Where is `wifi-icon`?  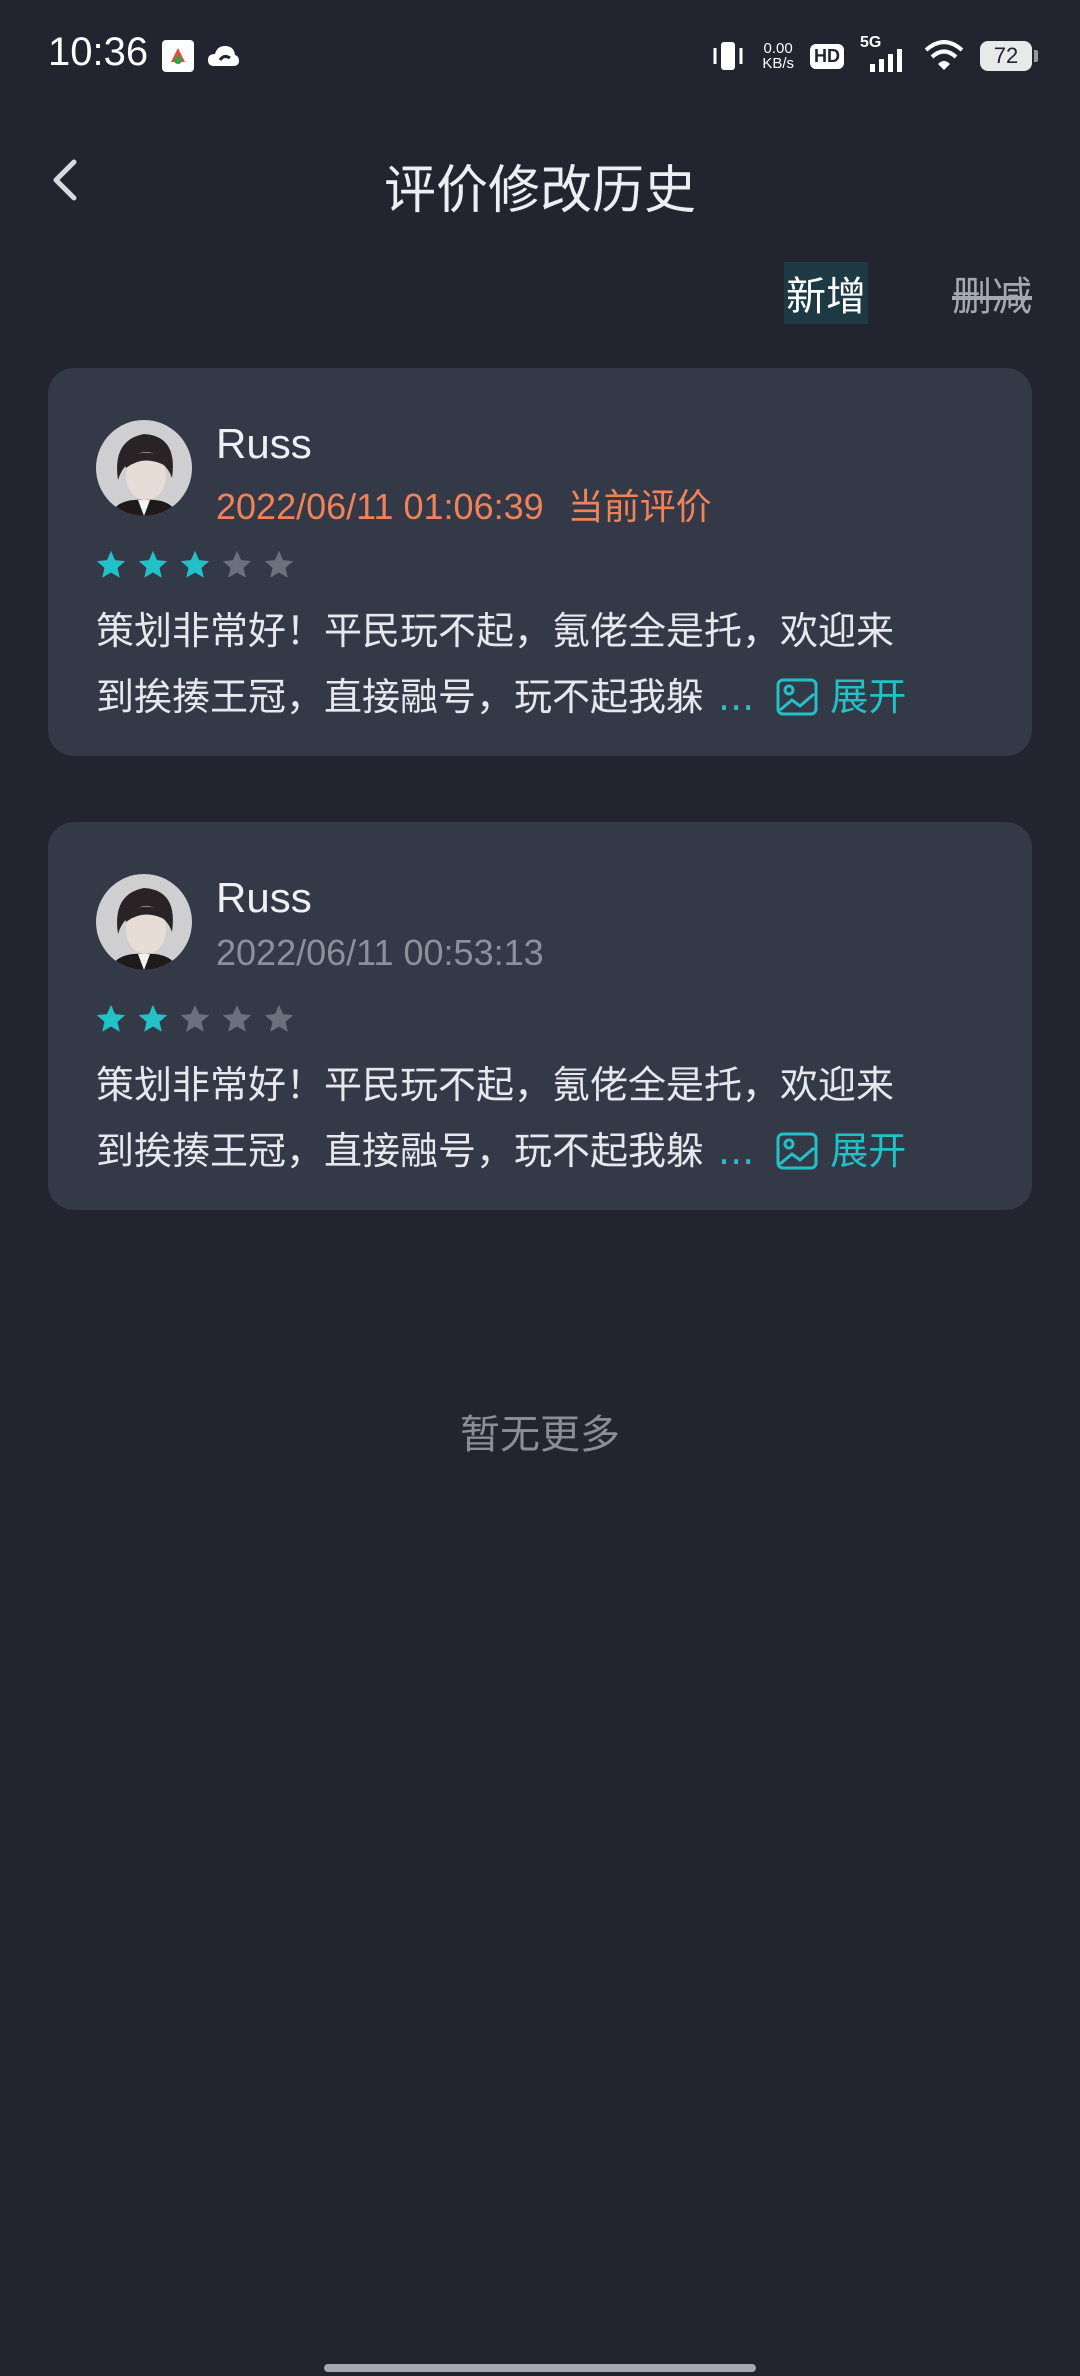
wifi-icon is located at coordinates (944, 55).